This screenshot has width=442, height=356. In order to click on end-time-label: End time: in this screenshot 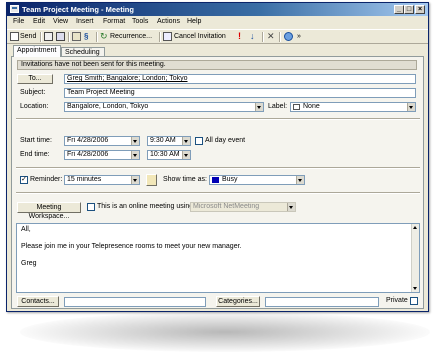, I will do `click(35, 154)`.